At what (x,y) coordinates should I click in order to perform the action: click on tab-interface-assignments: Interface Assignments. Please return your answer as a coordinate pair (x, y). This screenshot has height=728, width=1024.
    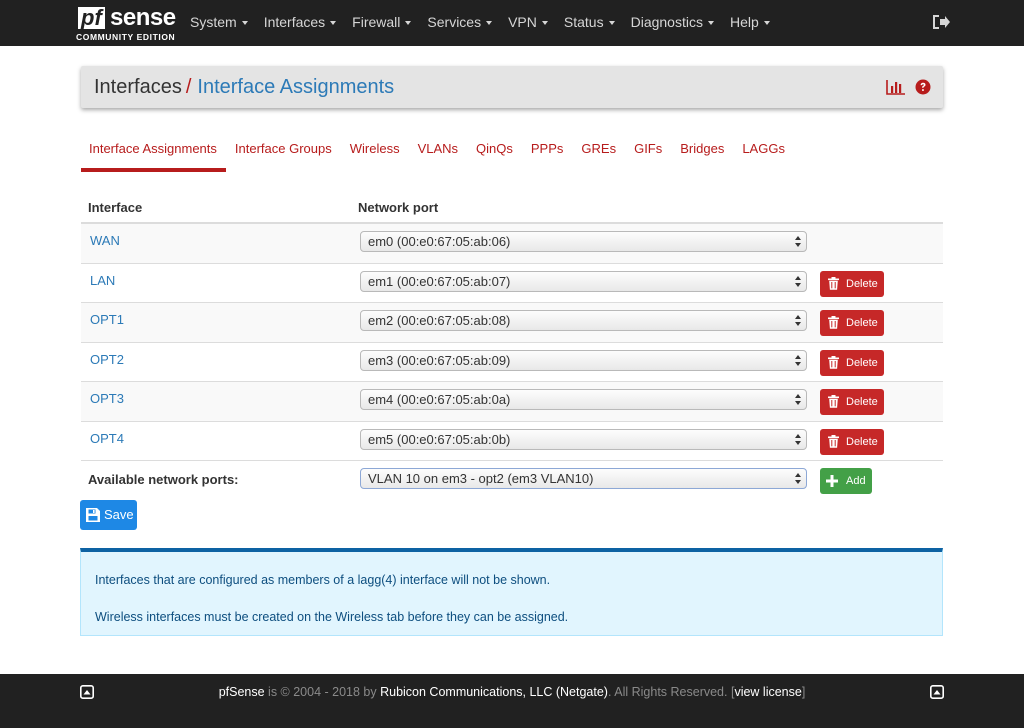
    Looking at the image, I should click on (153, 155).